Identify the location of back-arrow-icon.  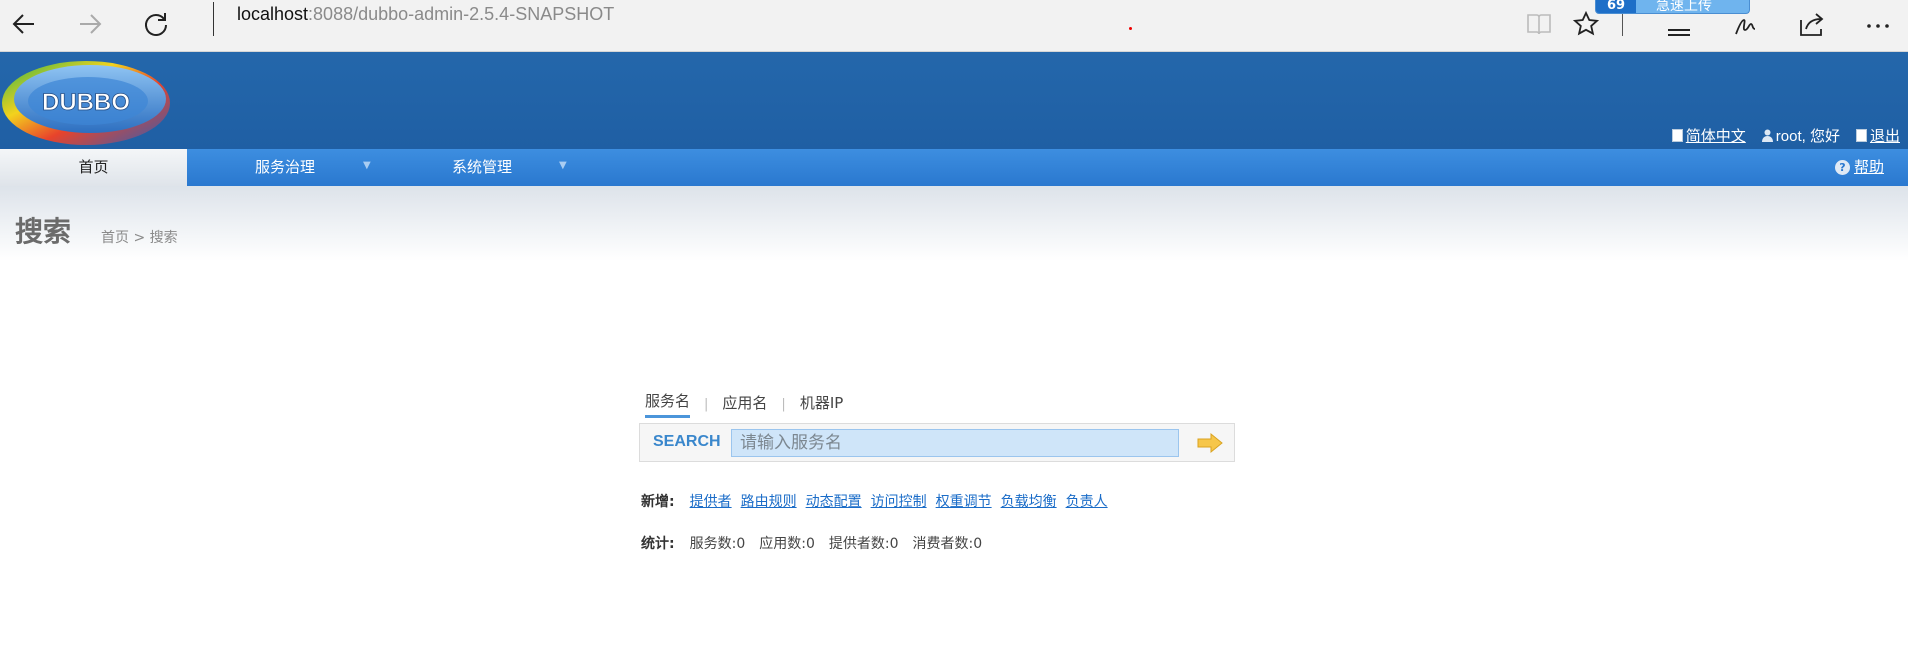
(24, 24).